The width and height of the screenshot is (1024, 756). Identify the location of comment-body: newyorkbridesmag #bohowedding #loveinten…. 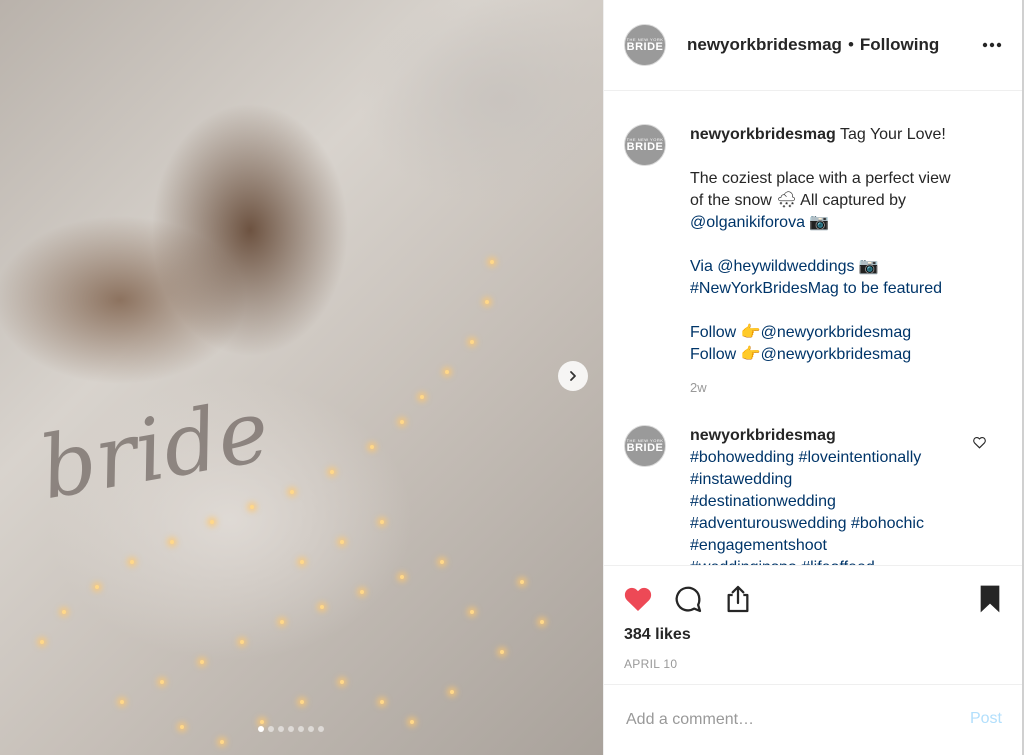
(836, 495).